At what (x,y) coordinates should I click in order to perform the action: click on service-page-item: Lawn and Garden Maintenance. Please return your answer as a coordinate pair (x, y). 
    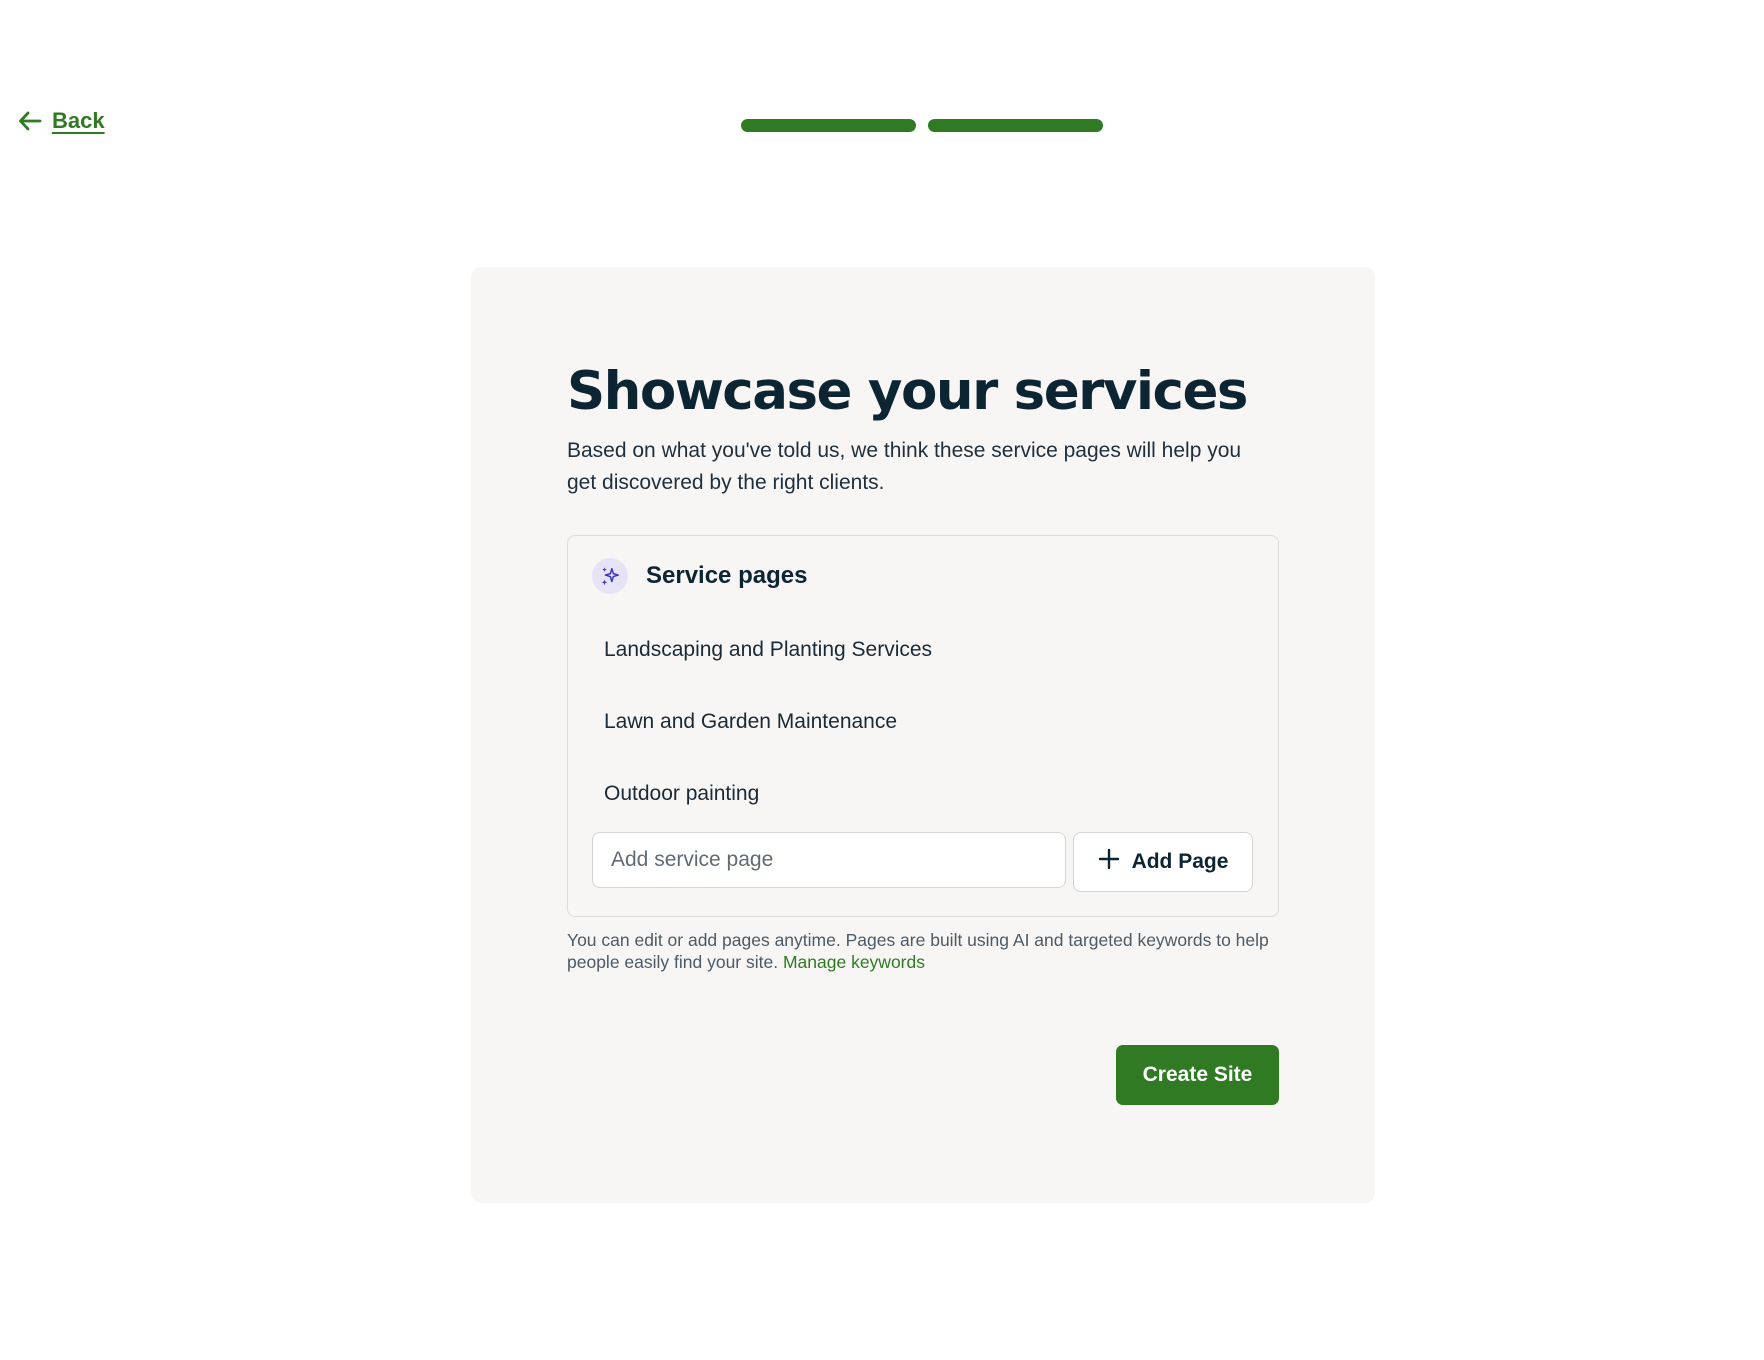
    Looking at the image, I should click on (923, 722).